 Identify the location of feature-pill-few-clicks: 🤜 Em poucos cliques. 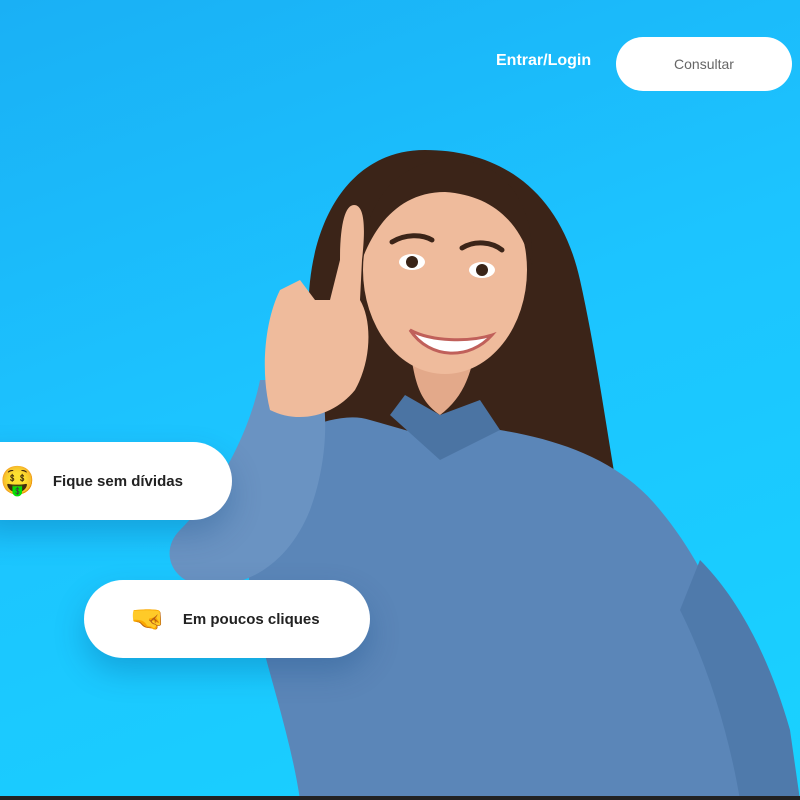
(227, 619).